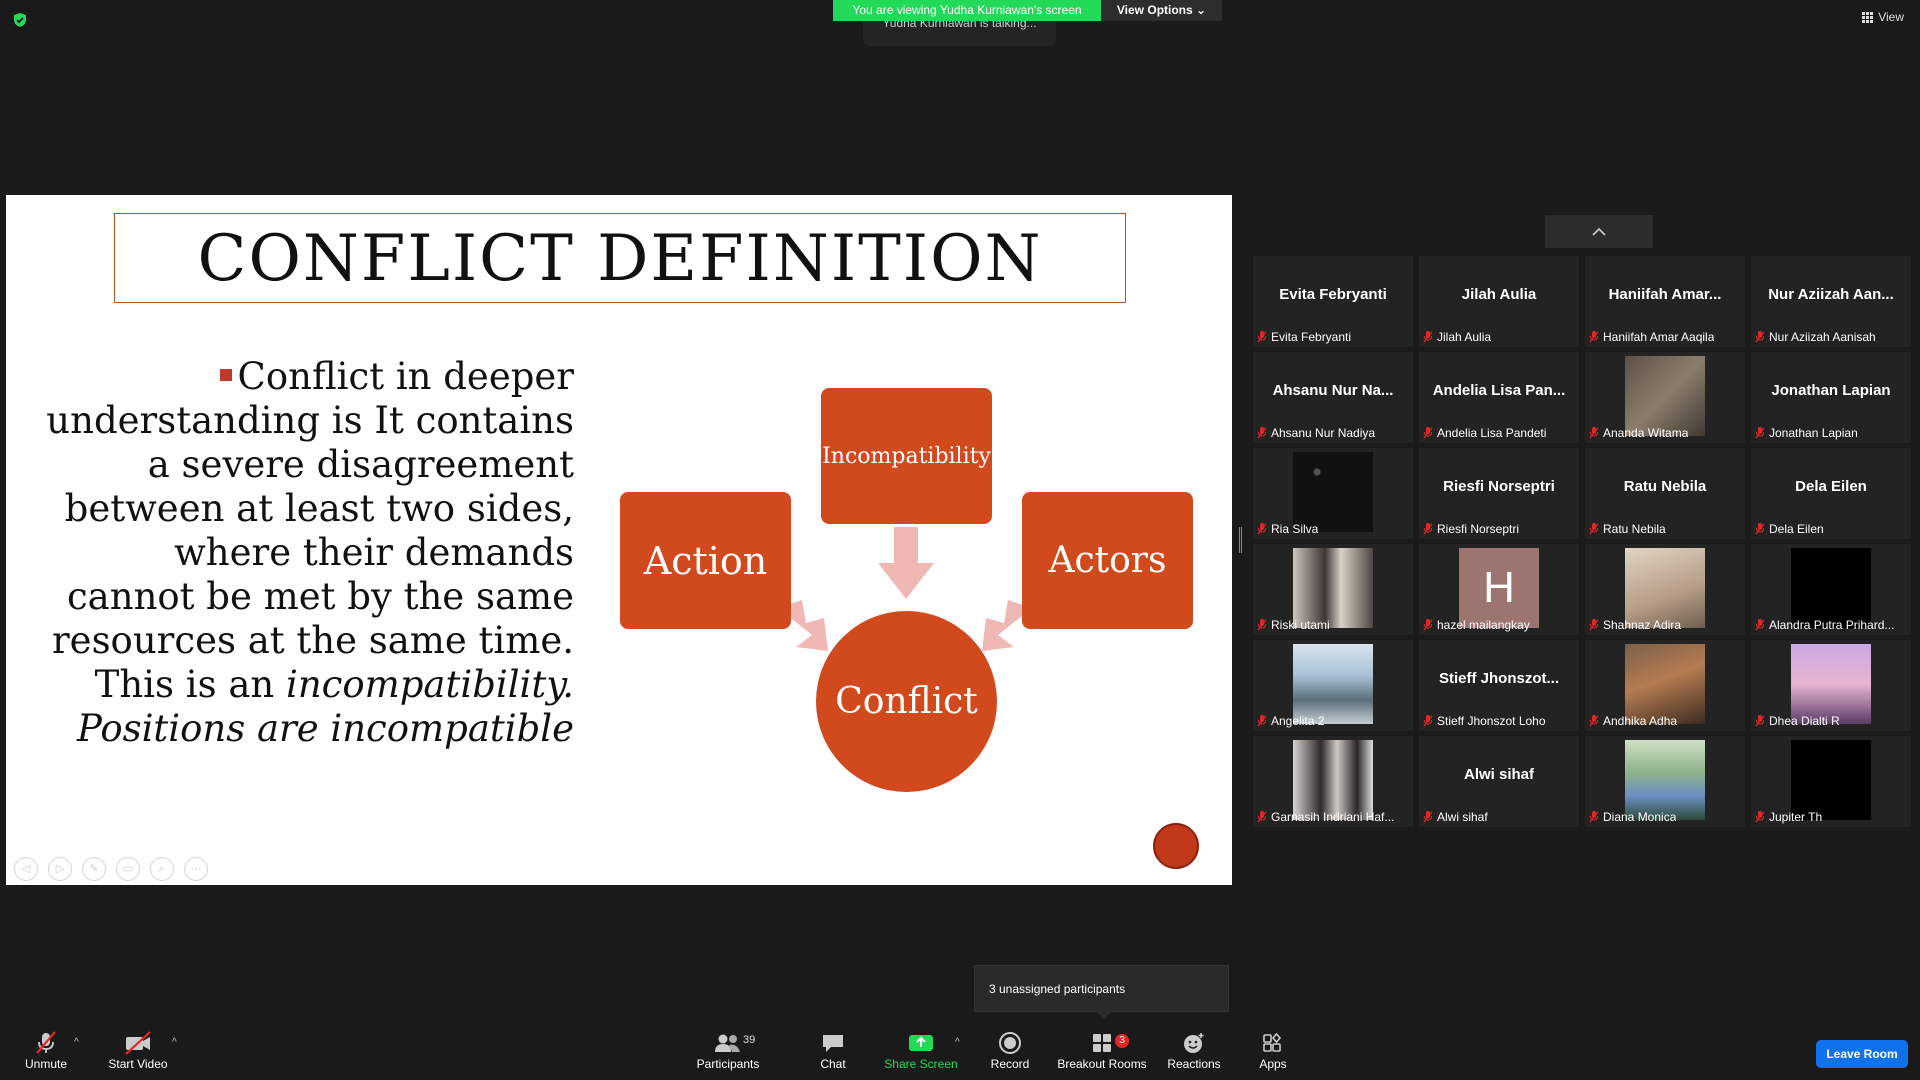 Image resolution: width=1920 pixels, height=1080 pixels. What do you see at coordinates (1599, 231) in the screenshot?
I see `gallery-page-up-button` at bounding box center [1599, 231].